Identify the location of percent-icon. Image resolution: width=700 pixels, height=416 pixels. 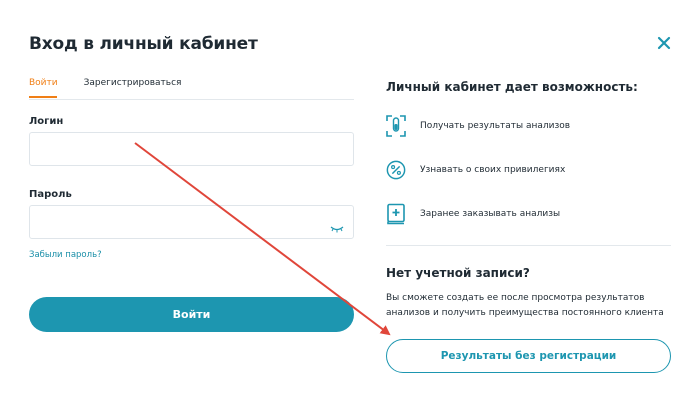
(396, 170).